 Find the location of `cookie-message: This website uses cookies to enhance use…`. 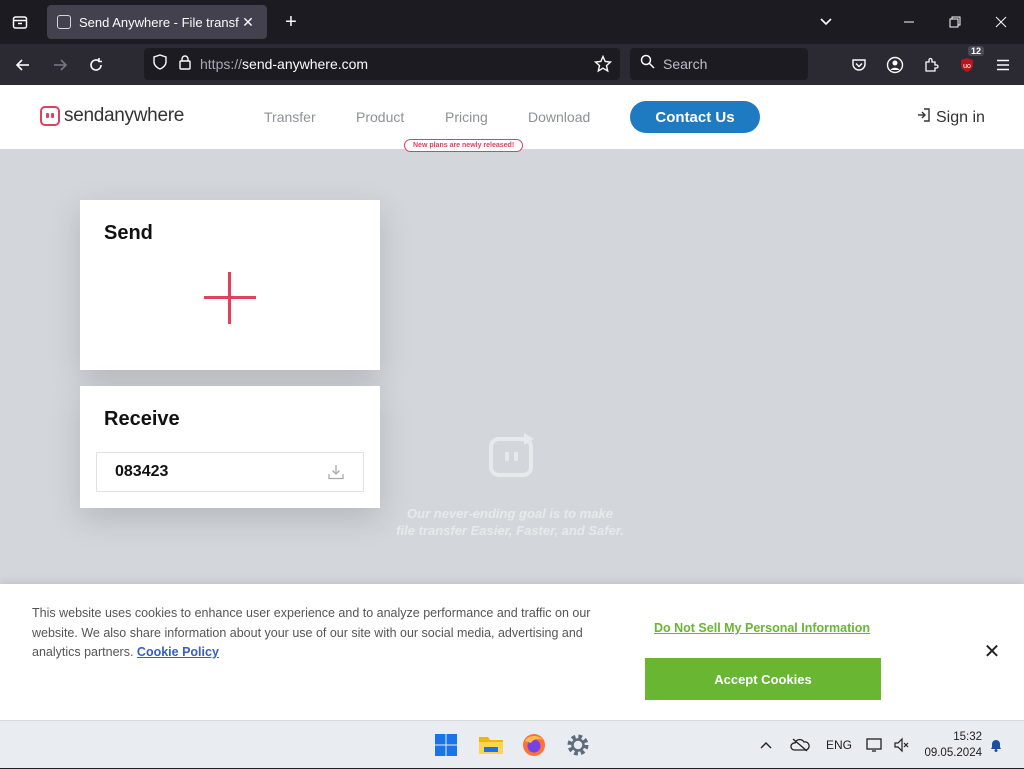

cookie-message: This website uses cookies to enhance use… is located at coordinates (311, 632).